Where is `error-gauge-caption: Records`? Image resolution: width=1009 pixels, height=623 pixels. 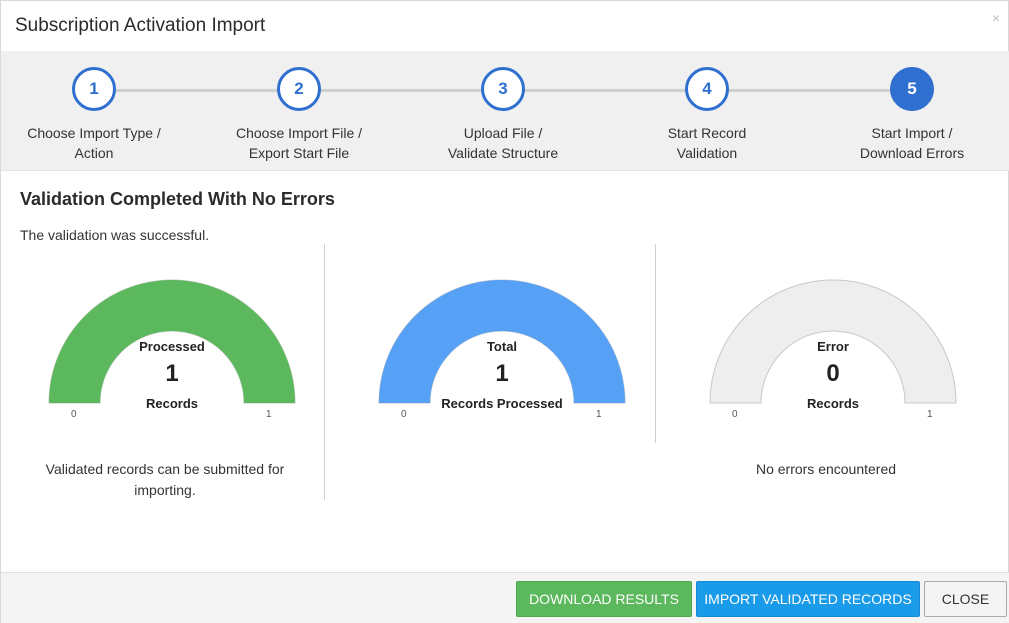 error-gauge-caption: Records is located at coordinates (833, 403).